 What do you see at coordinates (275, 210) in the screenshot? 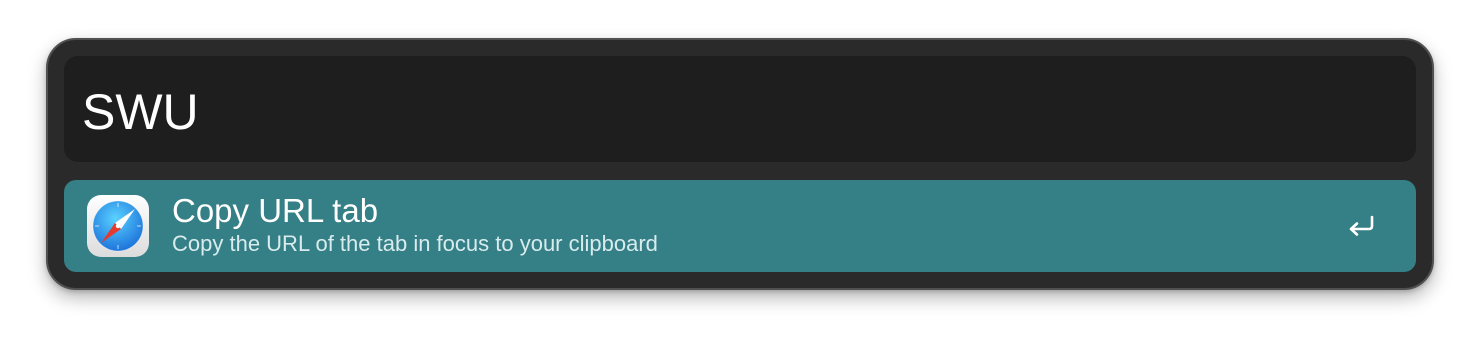
I see `result-title: Copy URL tab` at bounding box center [275, 210].